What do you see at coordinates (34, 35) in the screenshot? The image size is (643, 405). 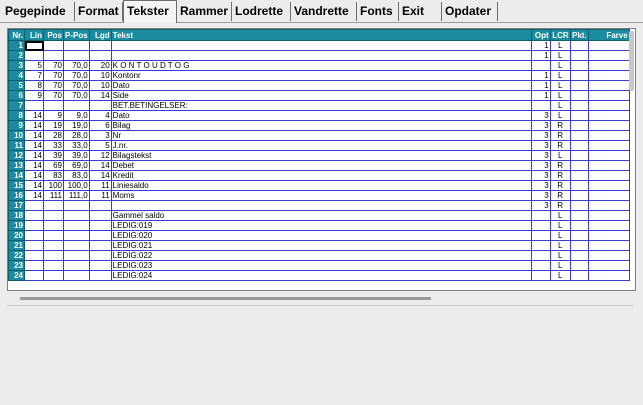 I see `col-header-lin: Lin` at bounding box center [34, 35].